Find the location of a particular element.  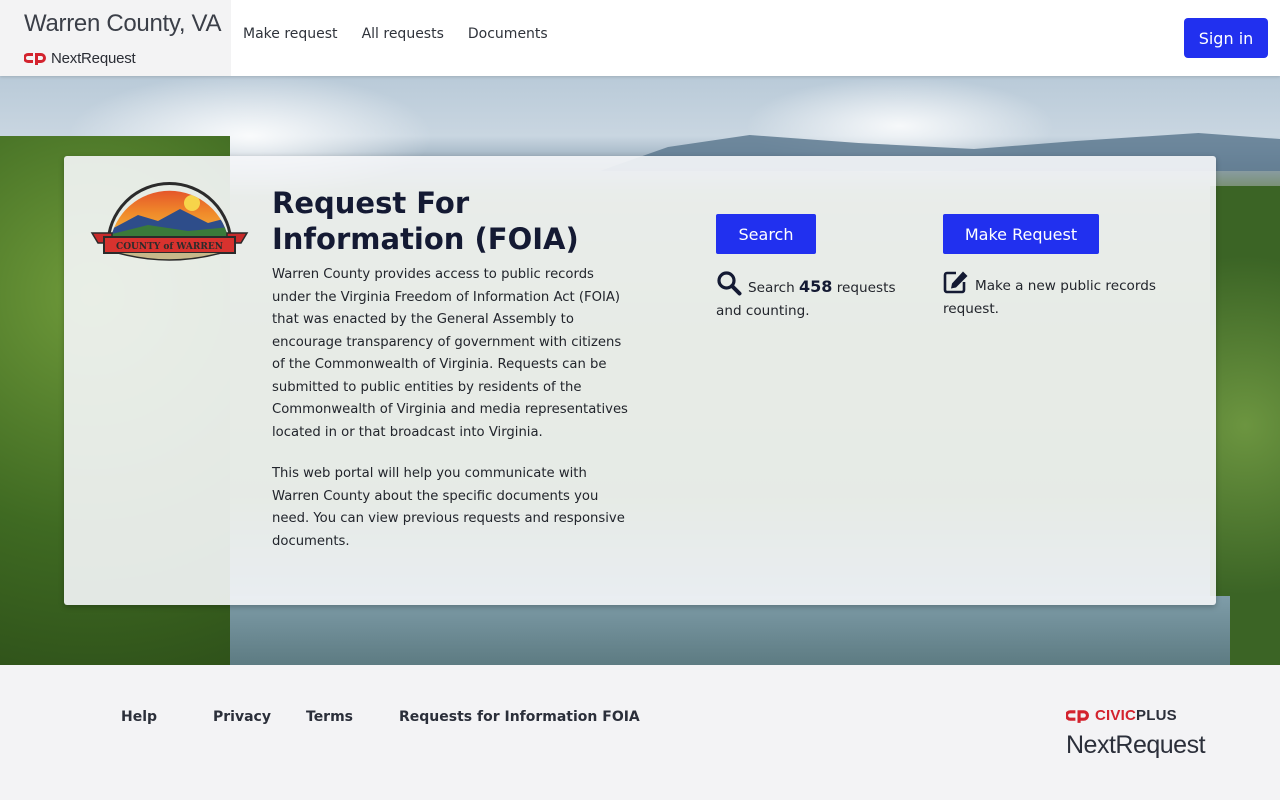

search-info: Search 458 requests and counting. is located at coordinates (816, 296).